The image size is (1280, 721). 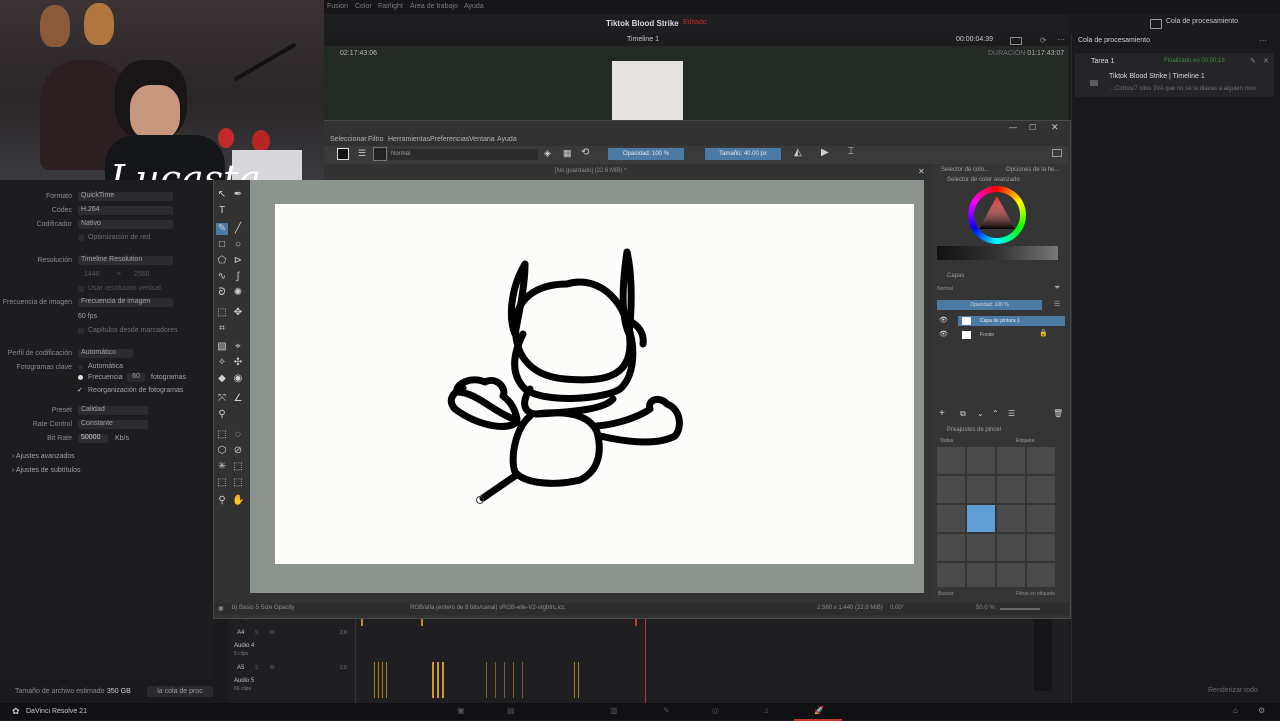 I want to click on kf-every-input: 60, so click(x=136, y=377).